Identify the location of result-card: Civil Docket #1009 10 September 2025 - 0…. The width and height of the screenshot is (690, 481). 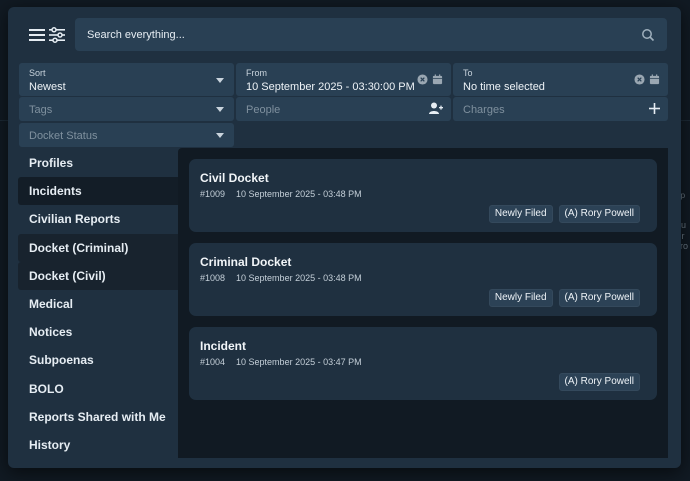
(423, 195).